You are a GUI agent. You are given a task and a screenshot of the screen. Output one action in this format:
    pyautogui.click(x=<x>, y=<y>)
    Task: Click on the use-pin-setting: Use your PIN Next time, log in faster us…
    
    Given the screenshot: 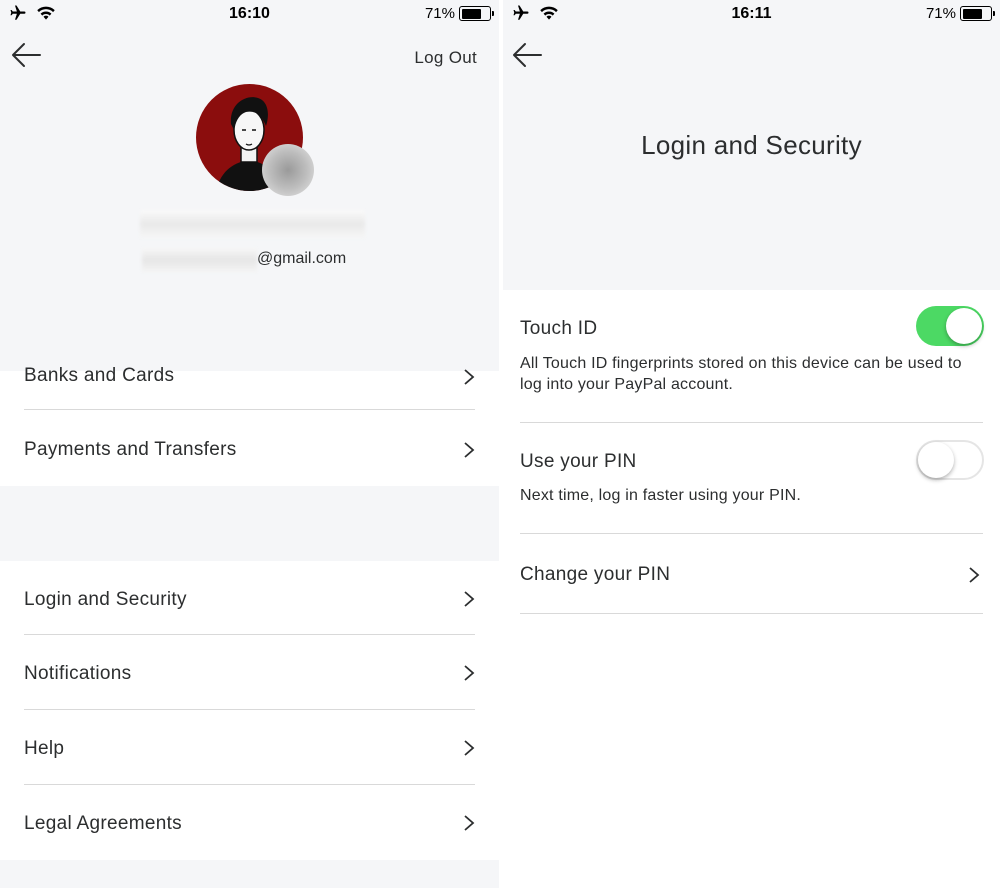 What is the action you would take?
    pyautogui.click(x=751, y=478)
    